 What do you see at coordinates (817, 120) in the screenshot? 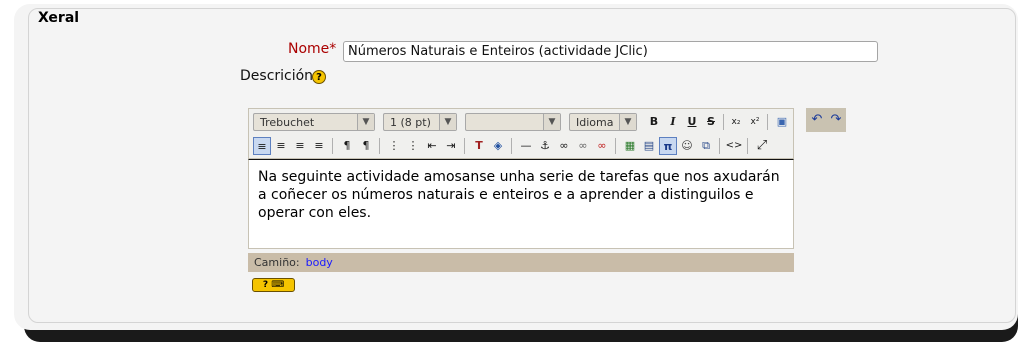
I see `undo-button: ↶` at bounding box center [817, 120].